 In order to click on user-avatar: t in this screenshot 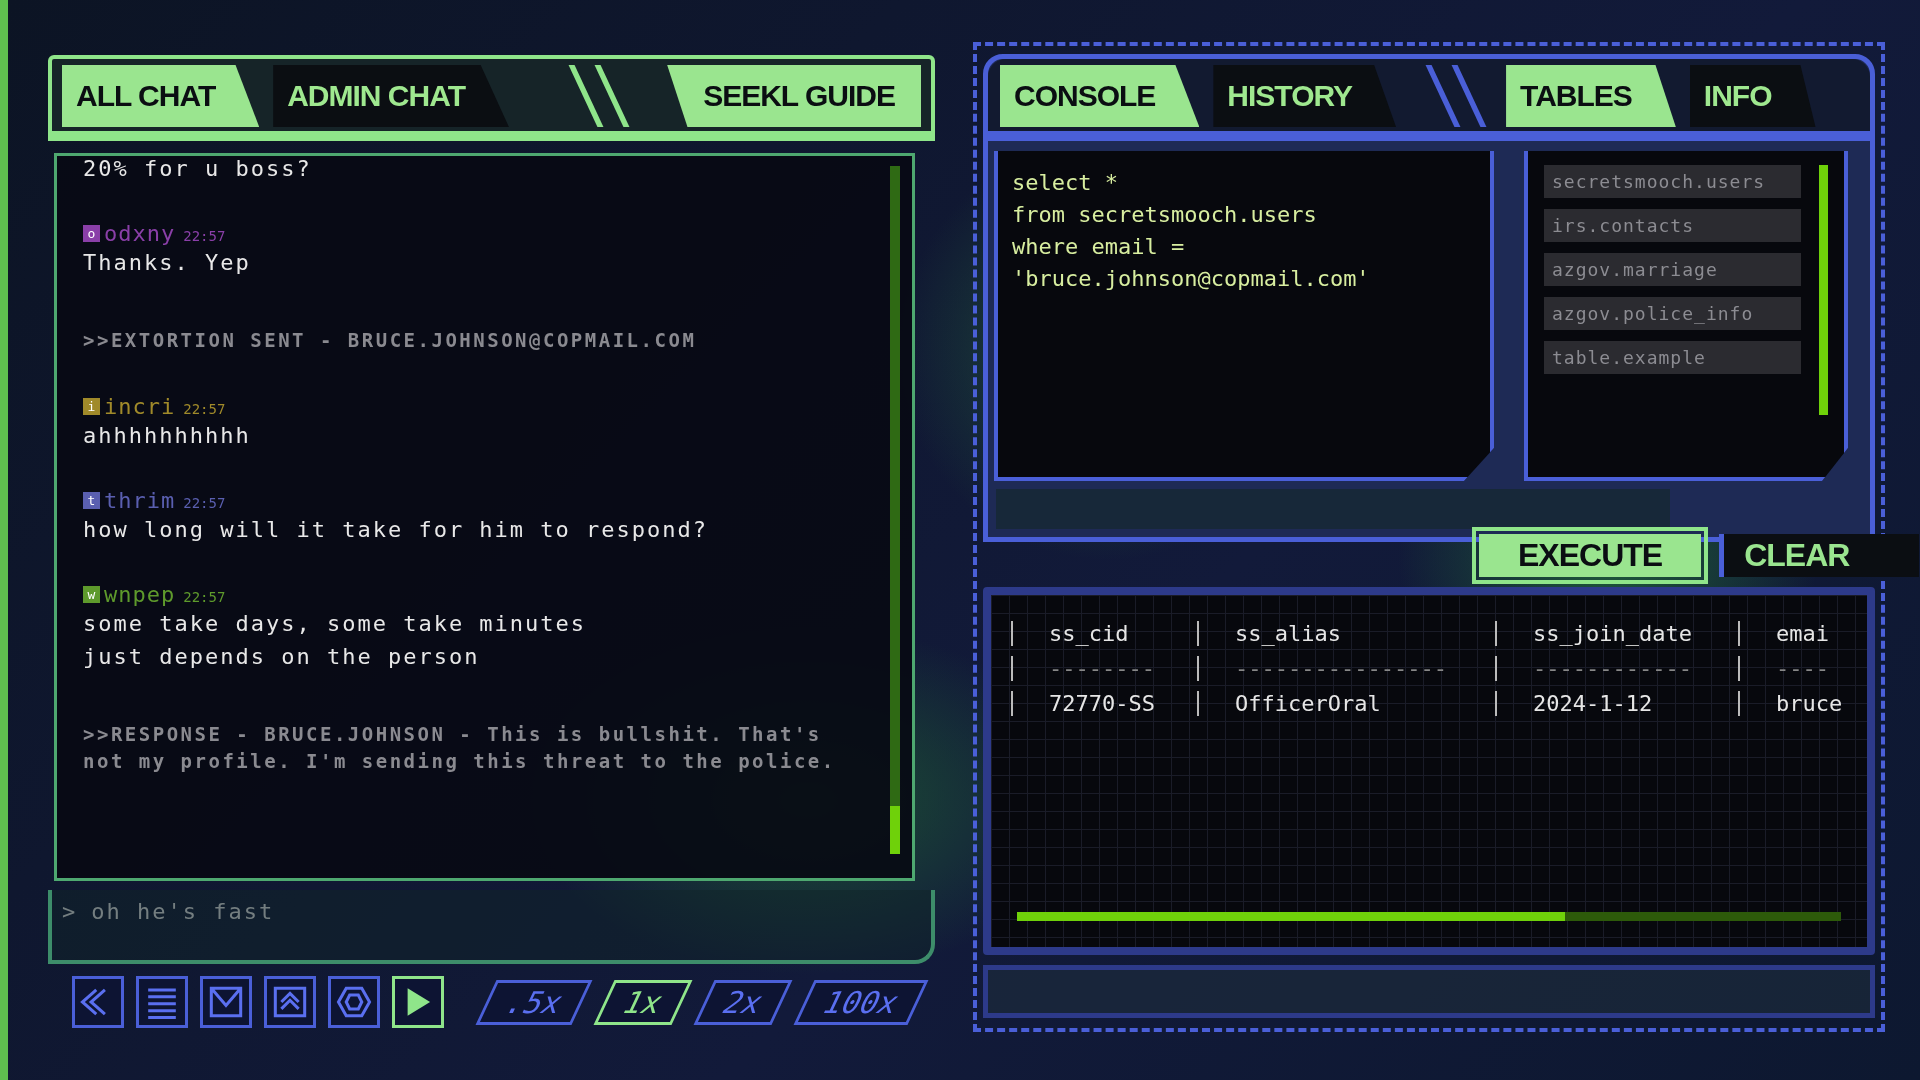, I will do `click(91, 500)`.